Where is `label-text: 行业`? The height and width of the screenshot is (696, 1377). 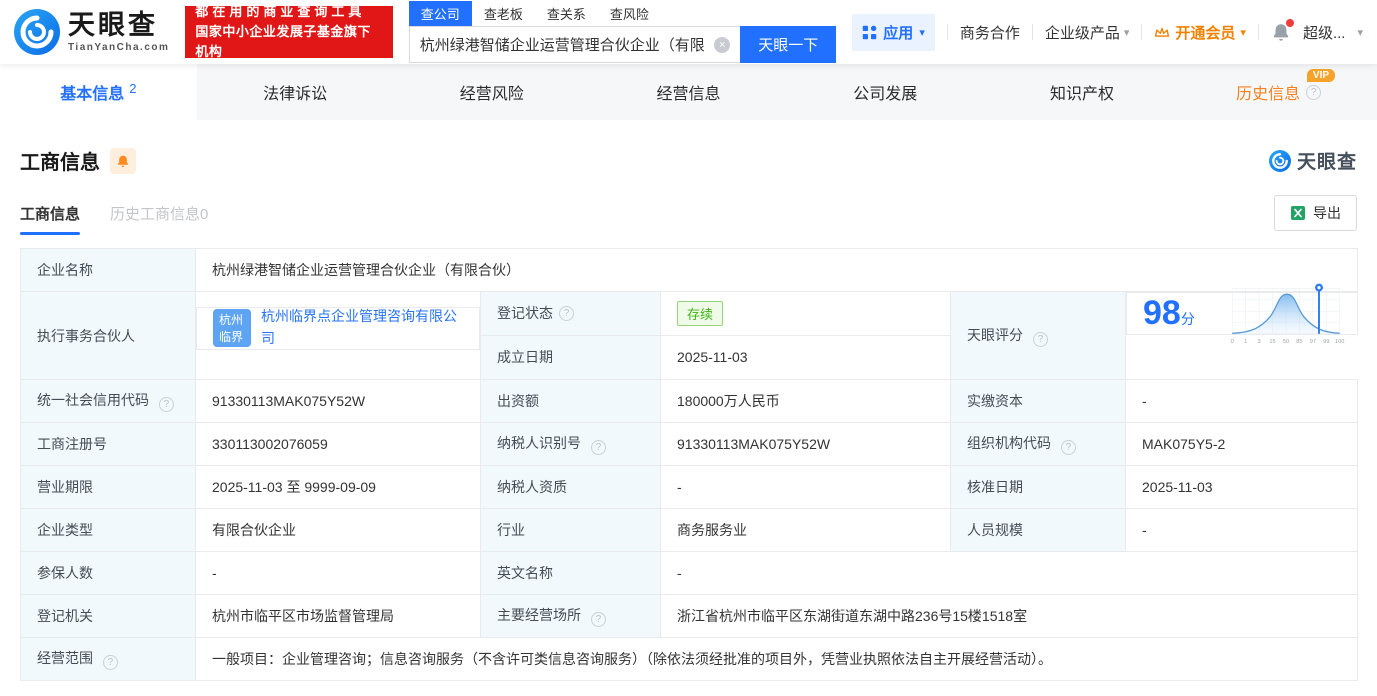 label-text: 行业 is located at coordinates (511, 530).